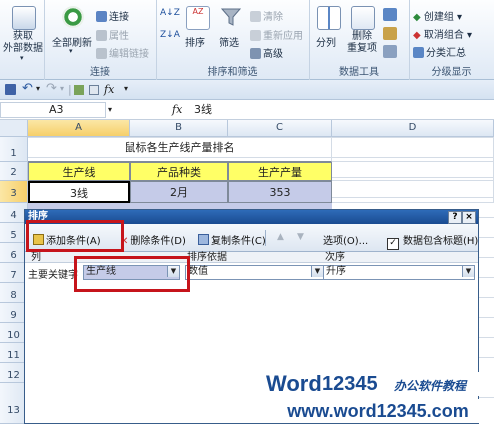 This screenshot has width=494, height=439. I want to click on copy-level-button: 复制条件(C), so click(232, 239).